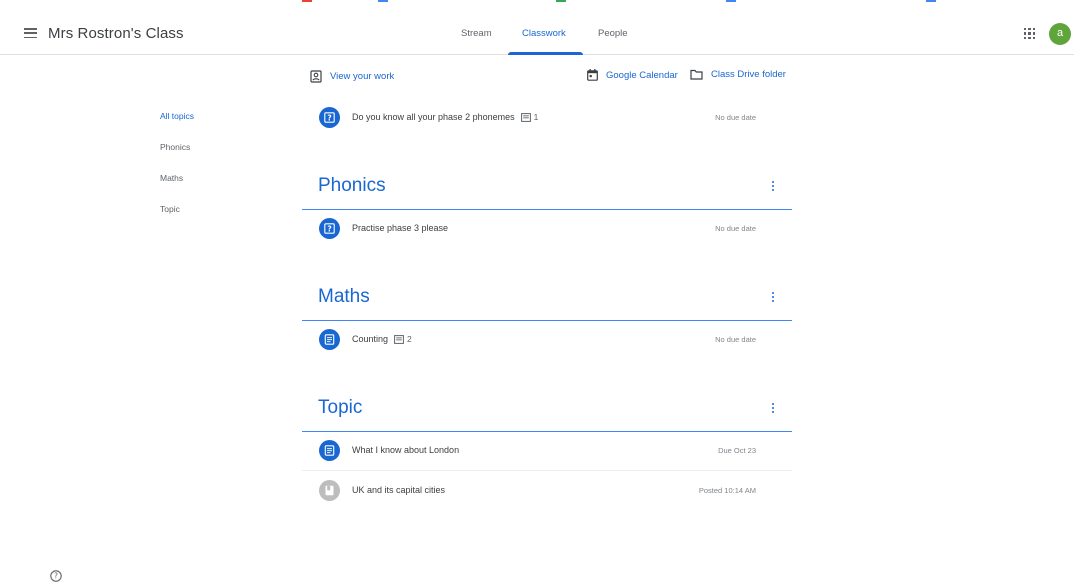 Image resolution: width=1074 pixels, height=585 pixels. I want to click on calendar-icon, so click(592, 75).